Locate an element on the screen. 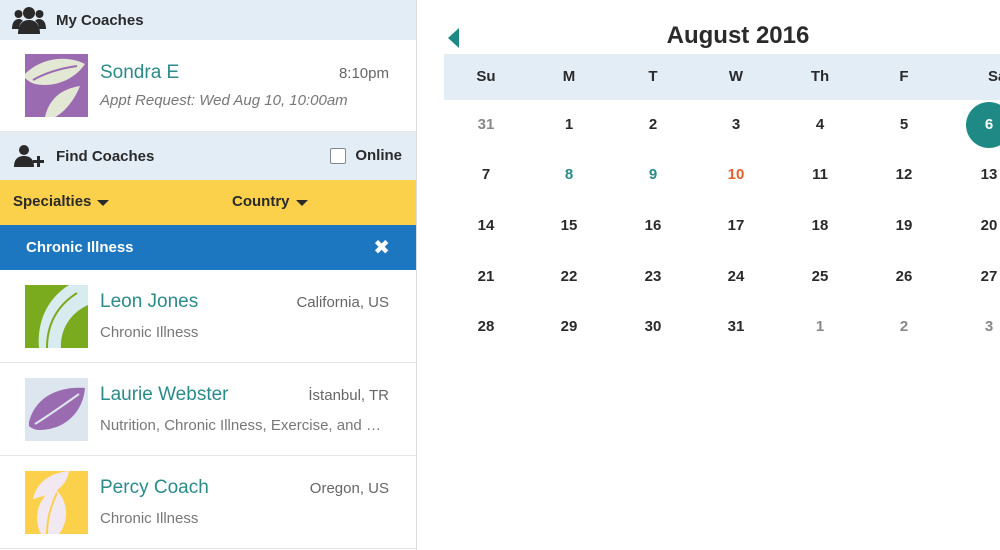  specialties-dropdown: Specialties is located at coordinates (61, 201).